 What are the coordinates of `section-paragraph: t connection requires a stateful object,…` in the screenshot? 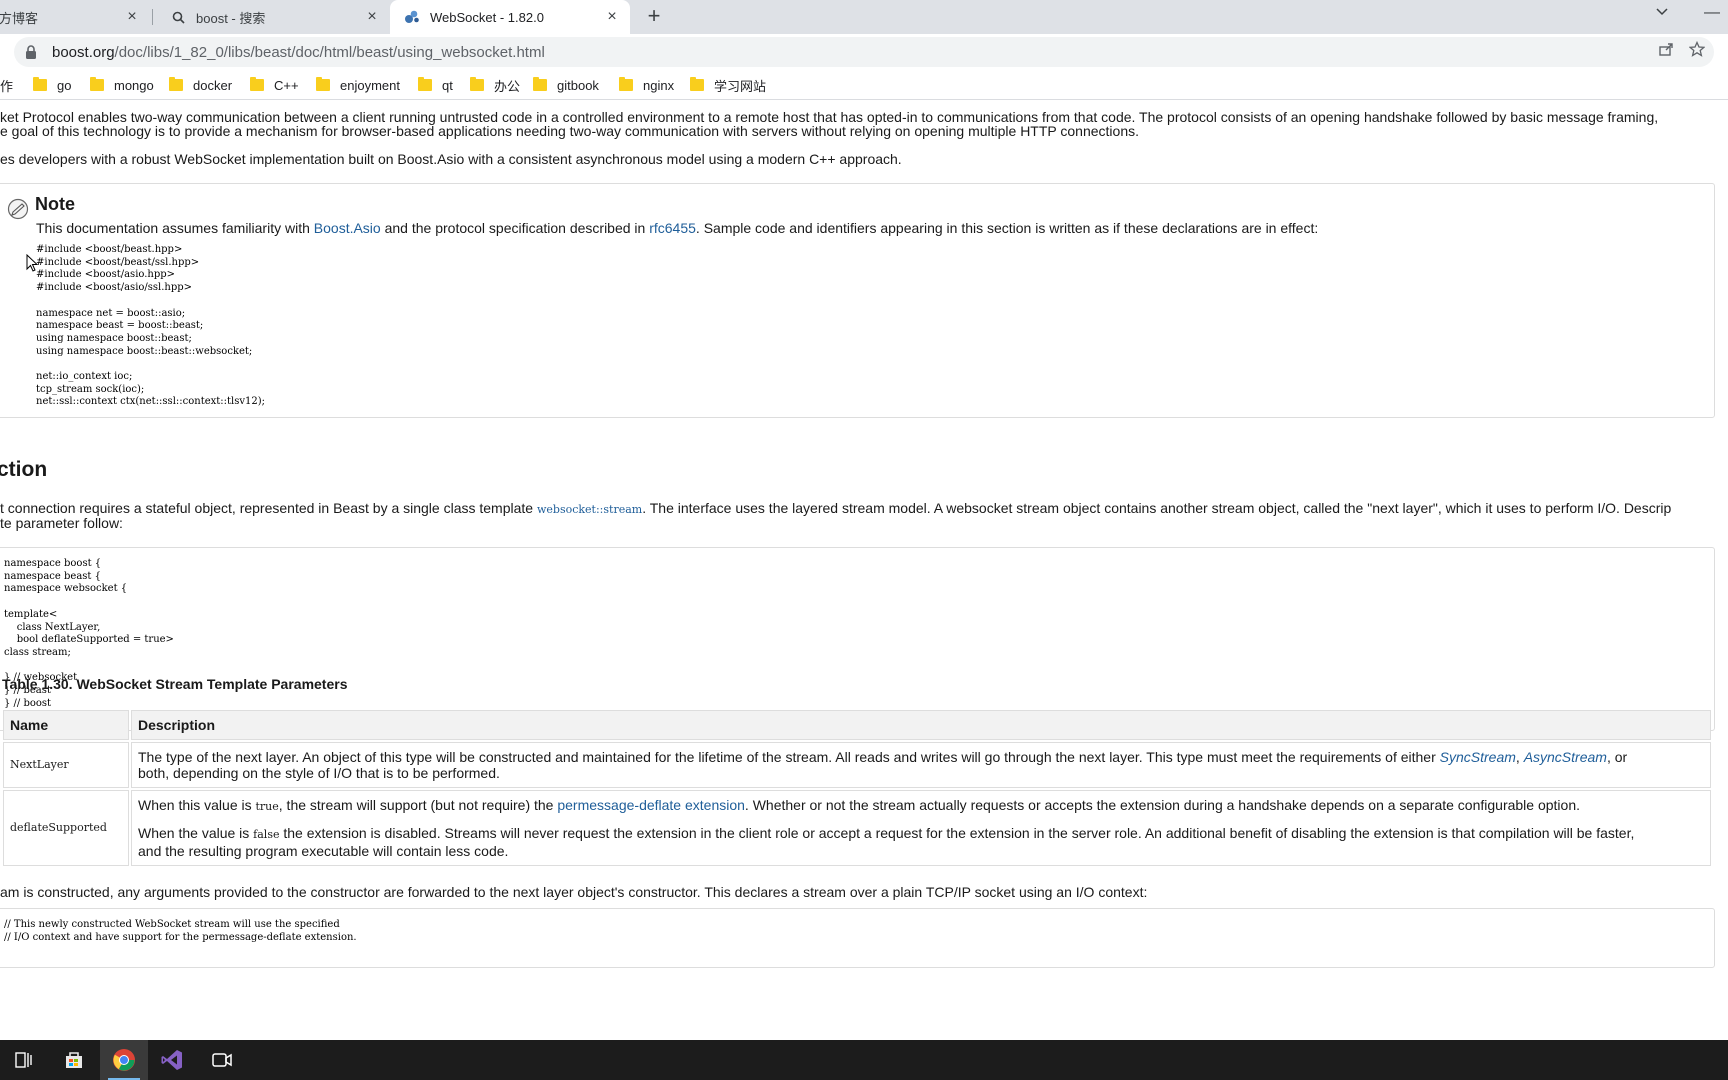 It's located at (835, 509).